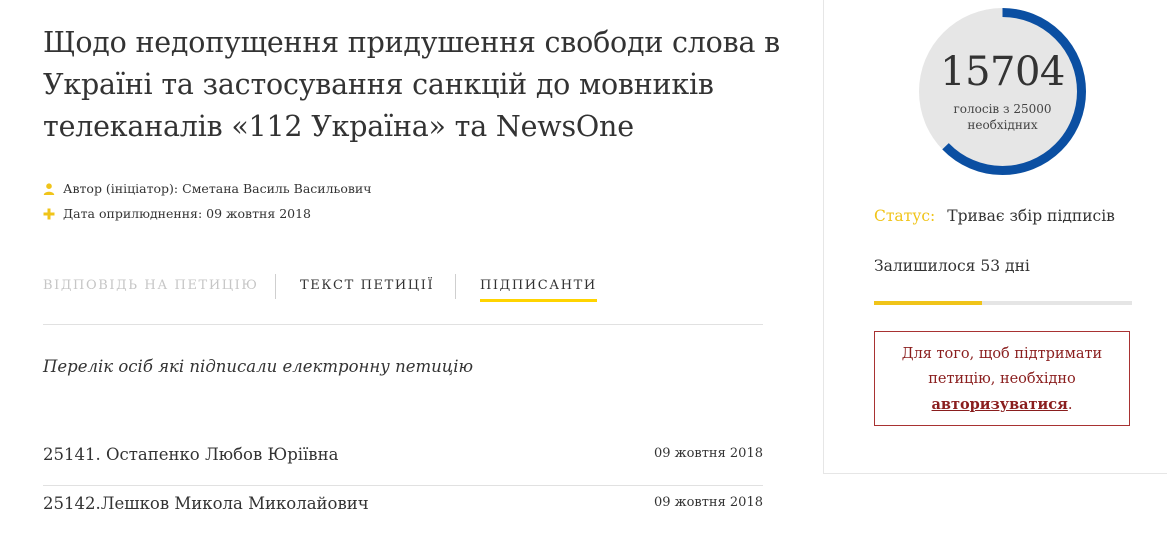 The height and width of the screenshot is (534, 1167). What do you see at coordinates (1003, 303) in the screenshot?
I see `time-progress-bar` at bounding box center [1003, 303].